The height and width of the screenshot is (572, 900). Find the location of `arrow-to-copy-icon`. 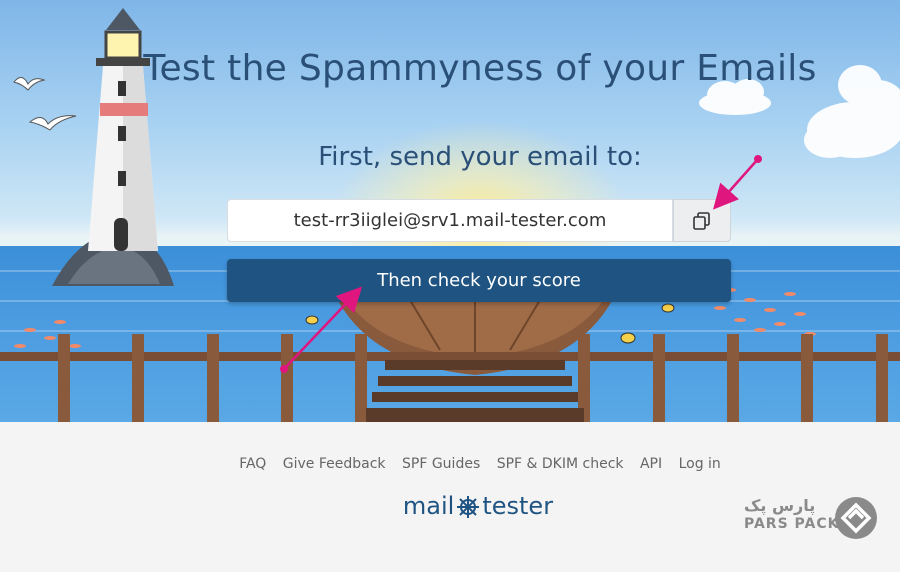

arrow-to-copy-icon is located at coordinates (736, 184).